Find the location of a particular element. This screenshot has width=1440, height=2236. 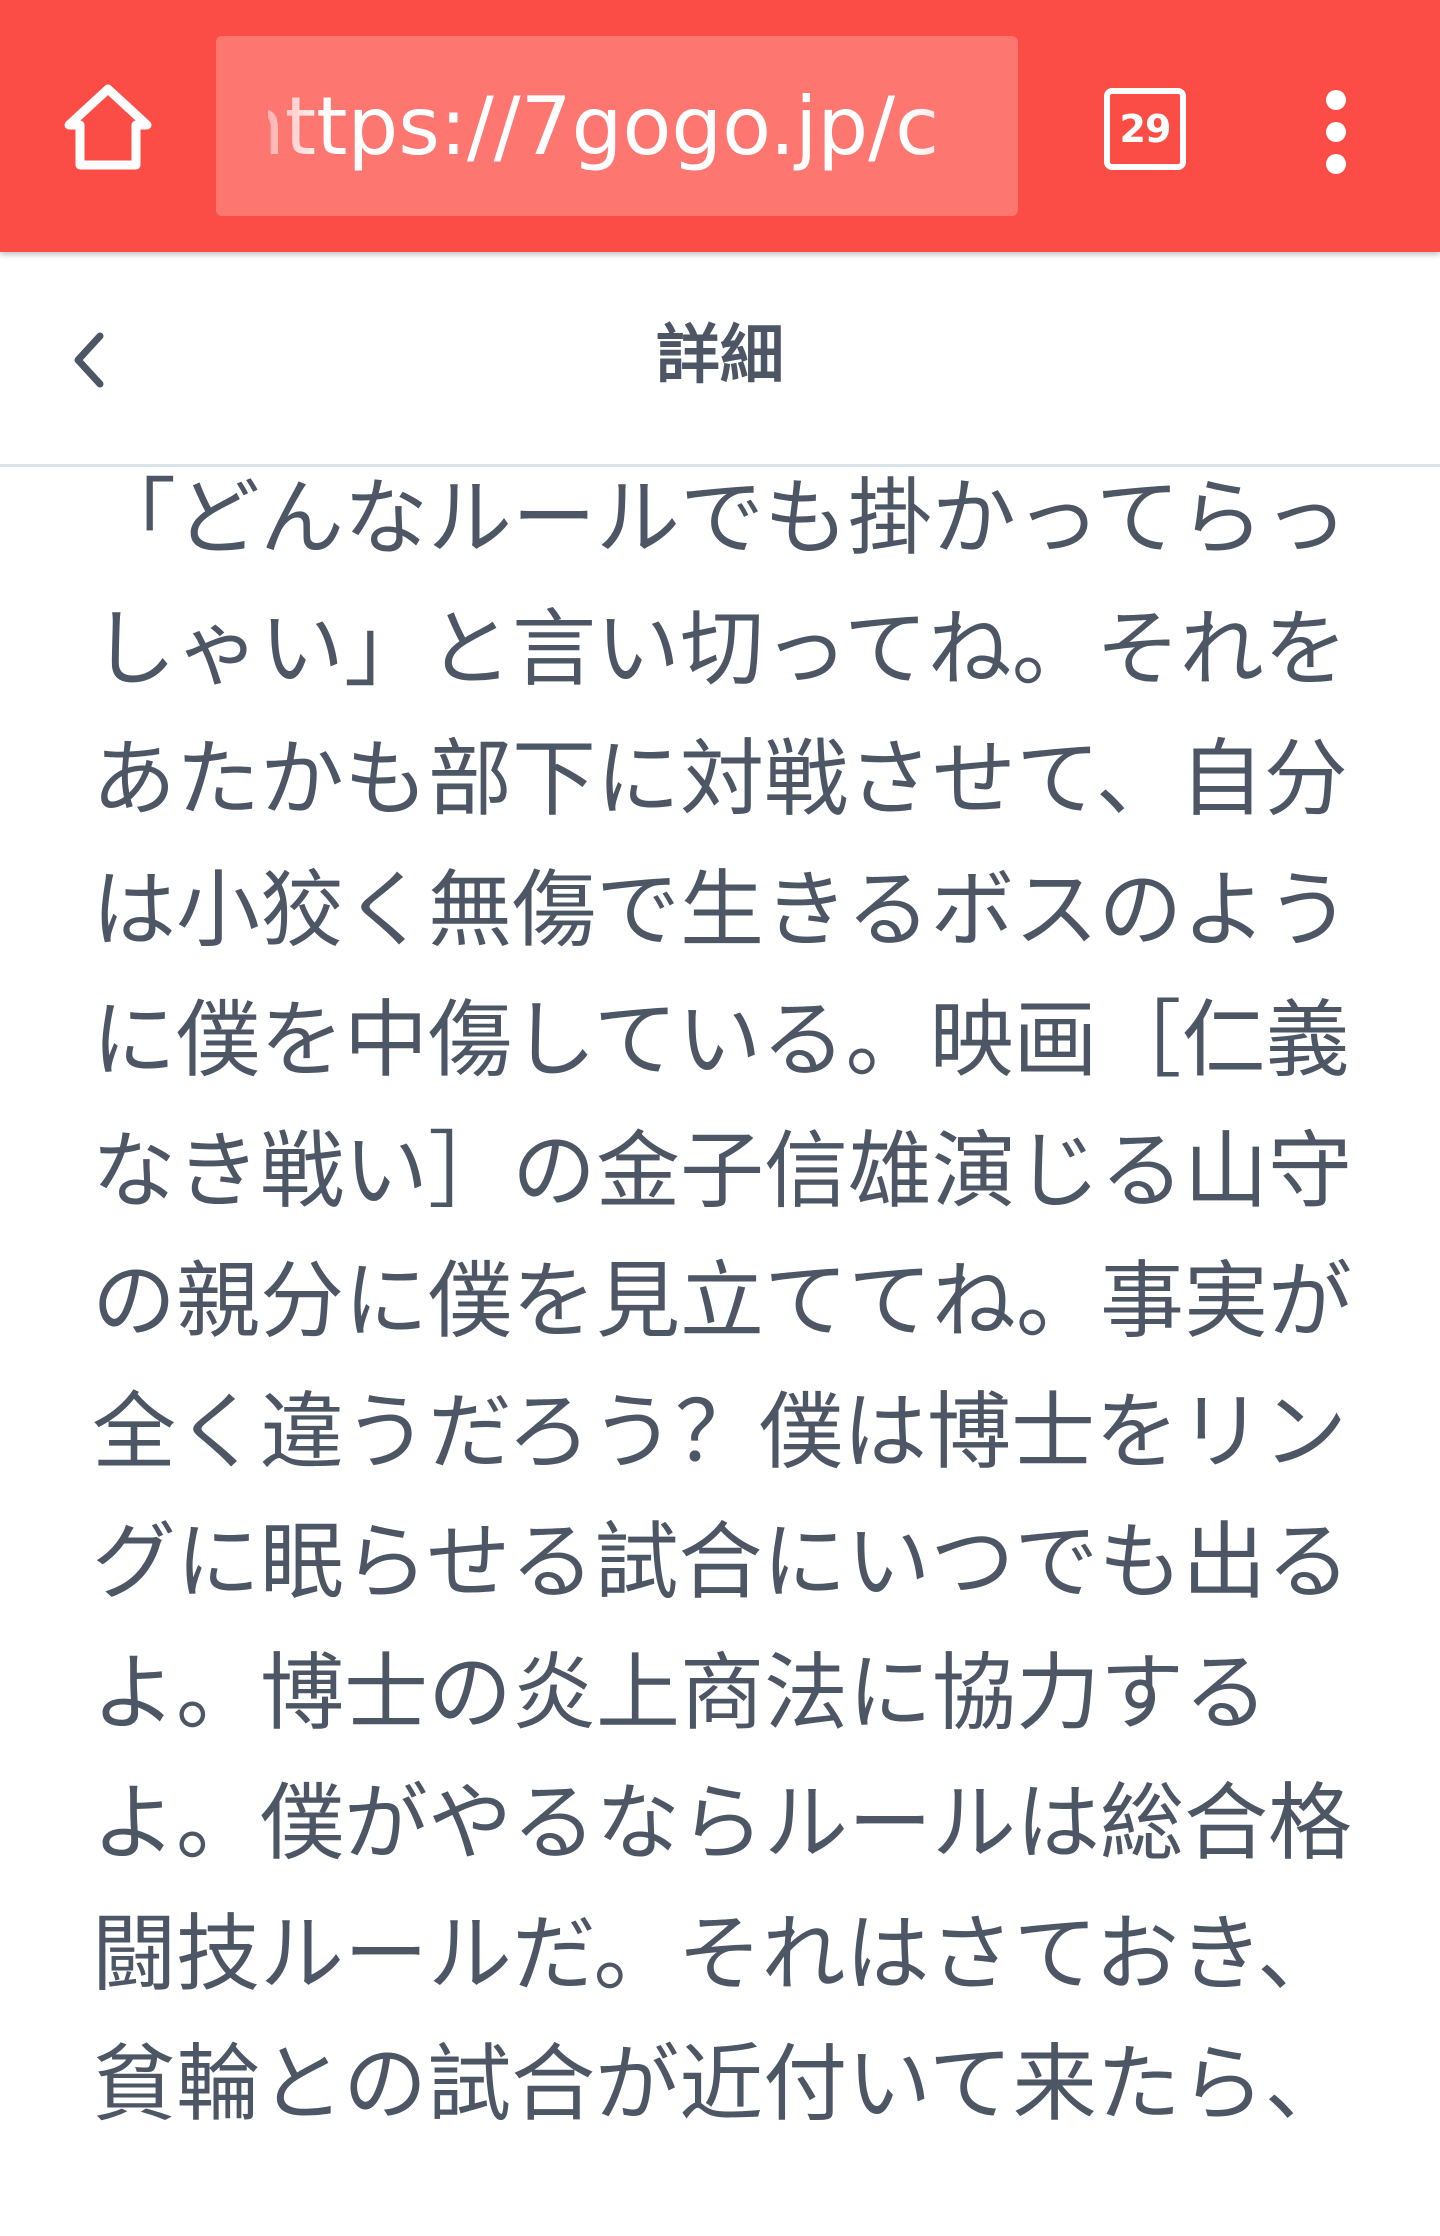

more-vertical-icon is located at coordinates (1336, 100).